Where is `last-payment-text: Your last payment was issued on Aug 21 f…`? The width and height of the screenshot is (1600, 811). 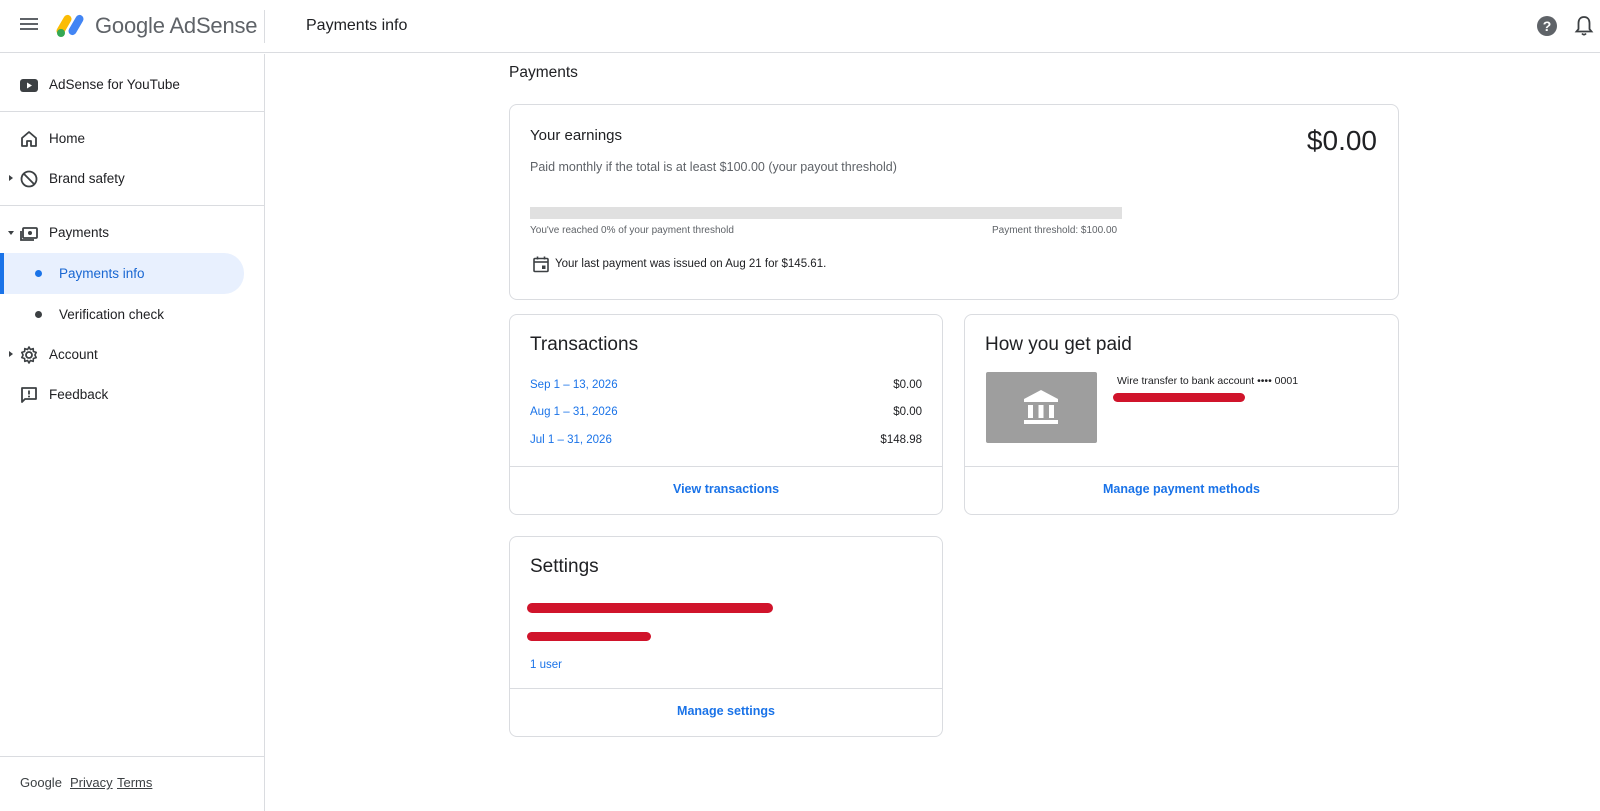 last-payment-text: Your last payment was issued on Aug 21 f… is located at coordinates (691, 264).